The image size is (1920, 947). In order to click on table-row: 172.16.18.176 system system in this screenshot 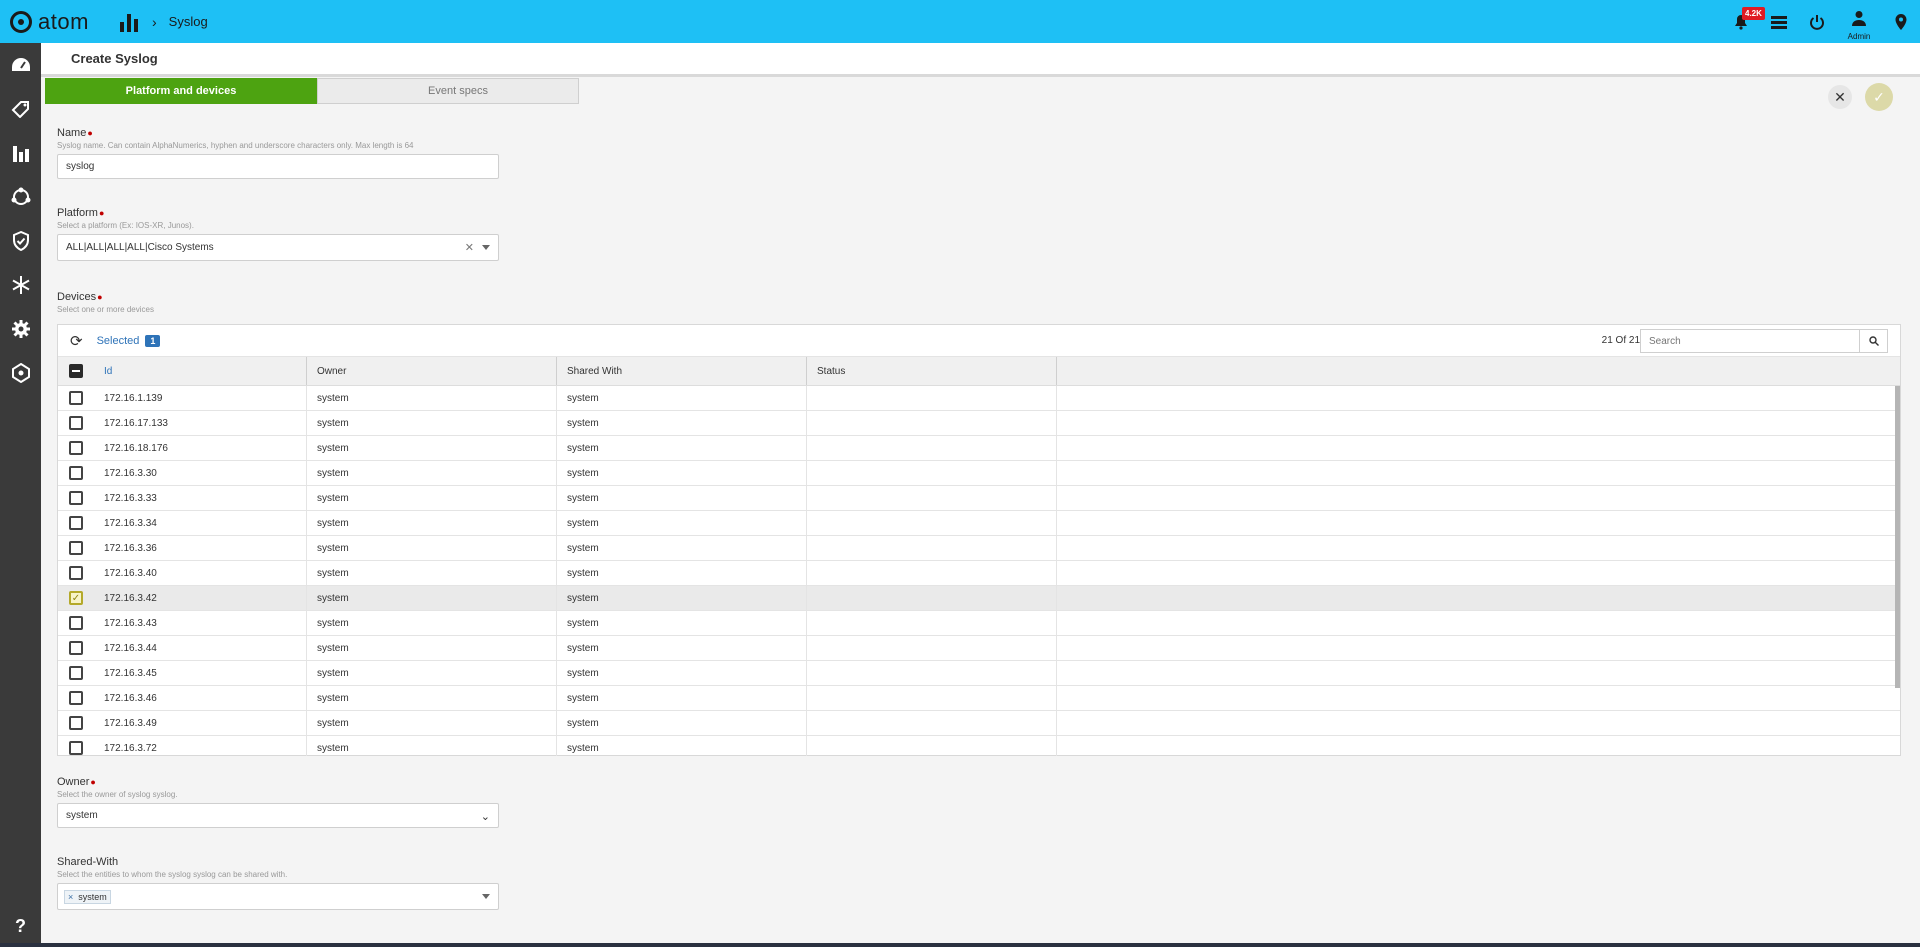, I will do `click(979, 448)`.